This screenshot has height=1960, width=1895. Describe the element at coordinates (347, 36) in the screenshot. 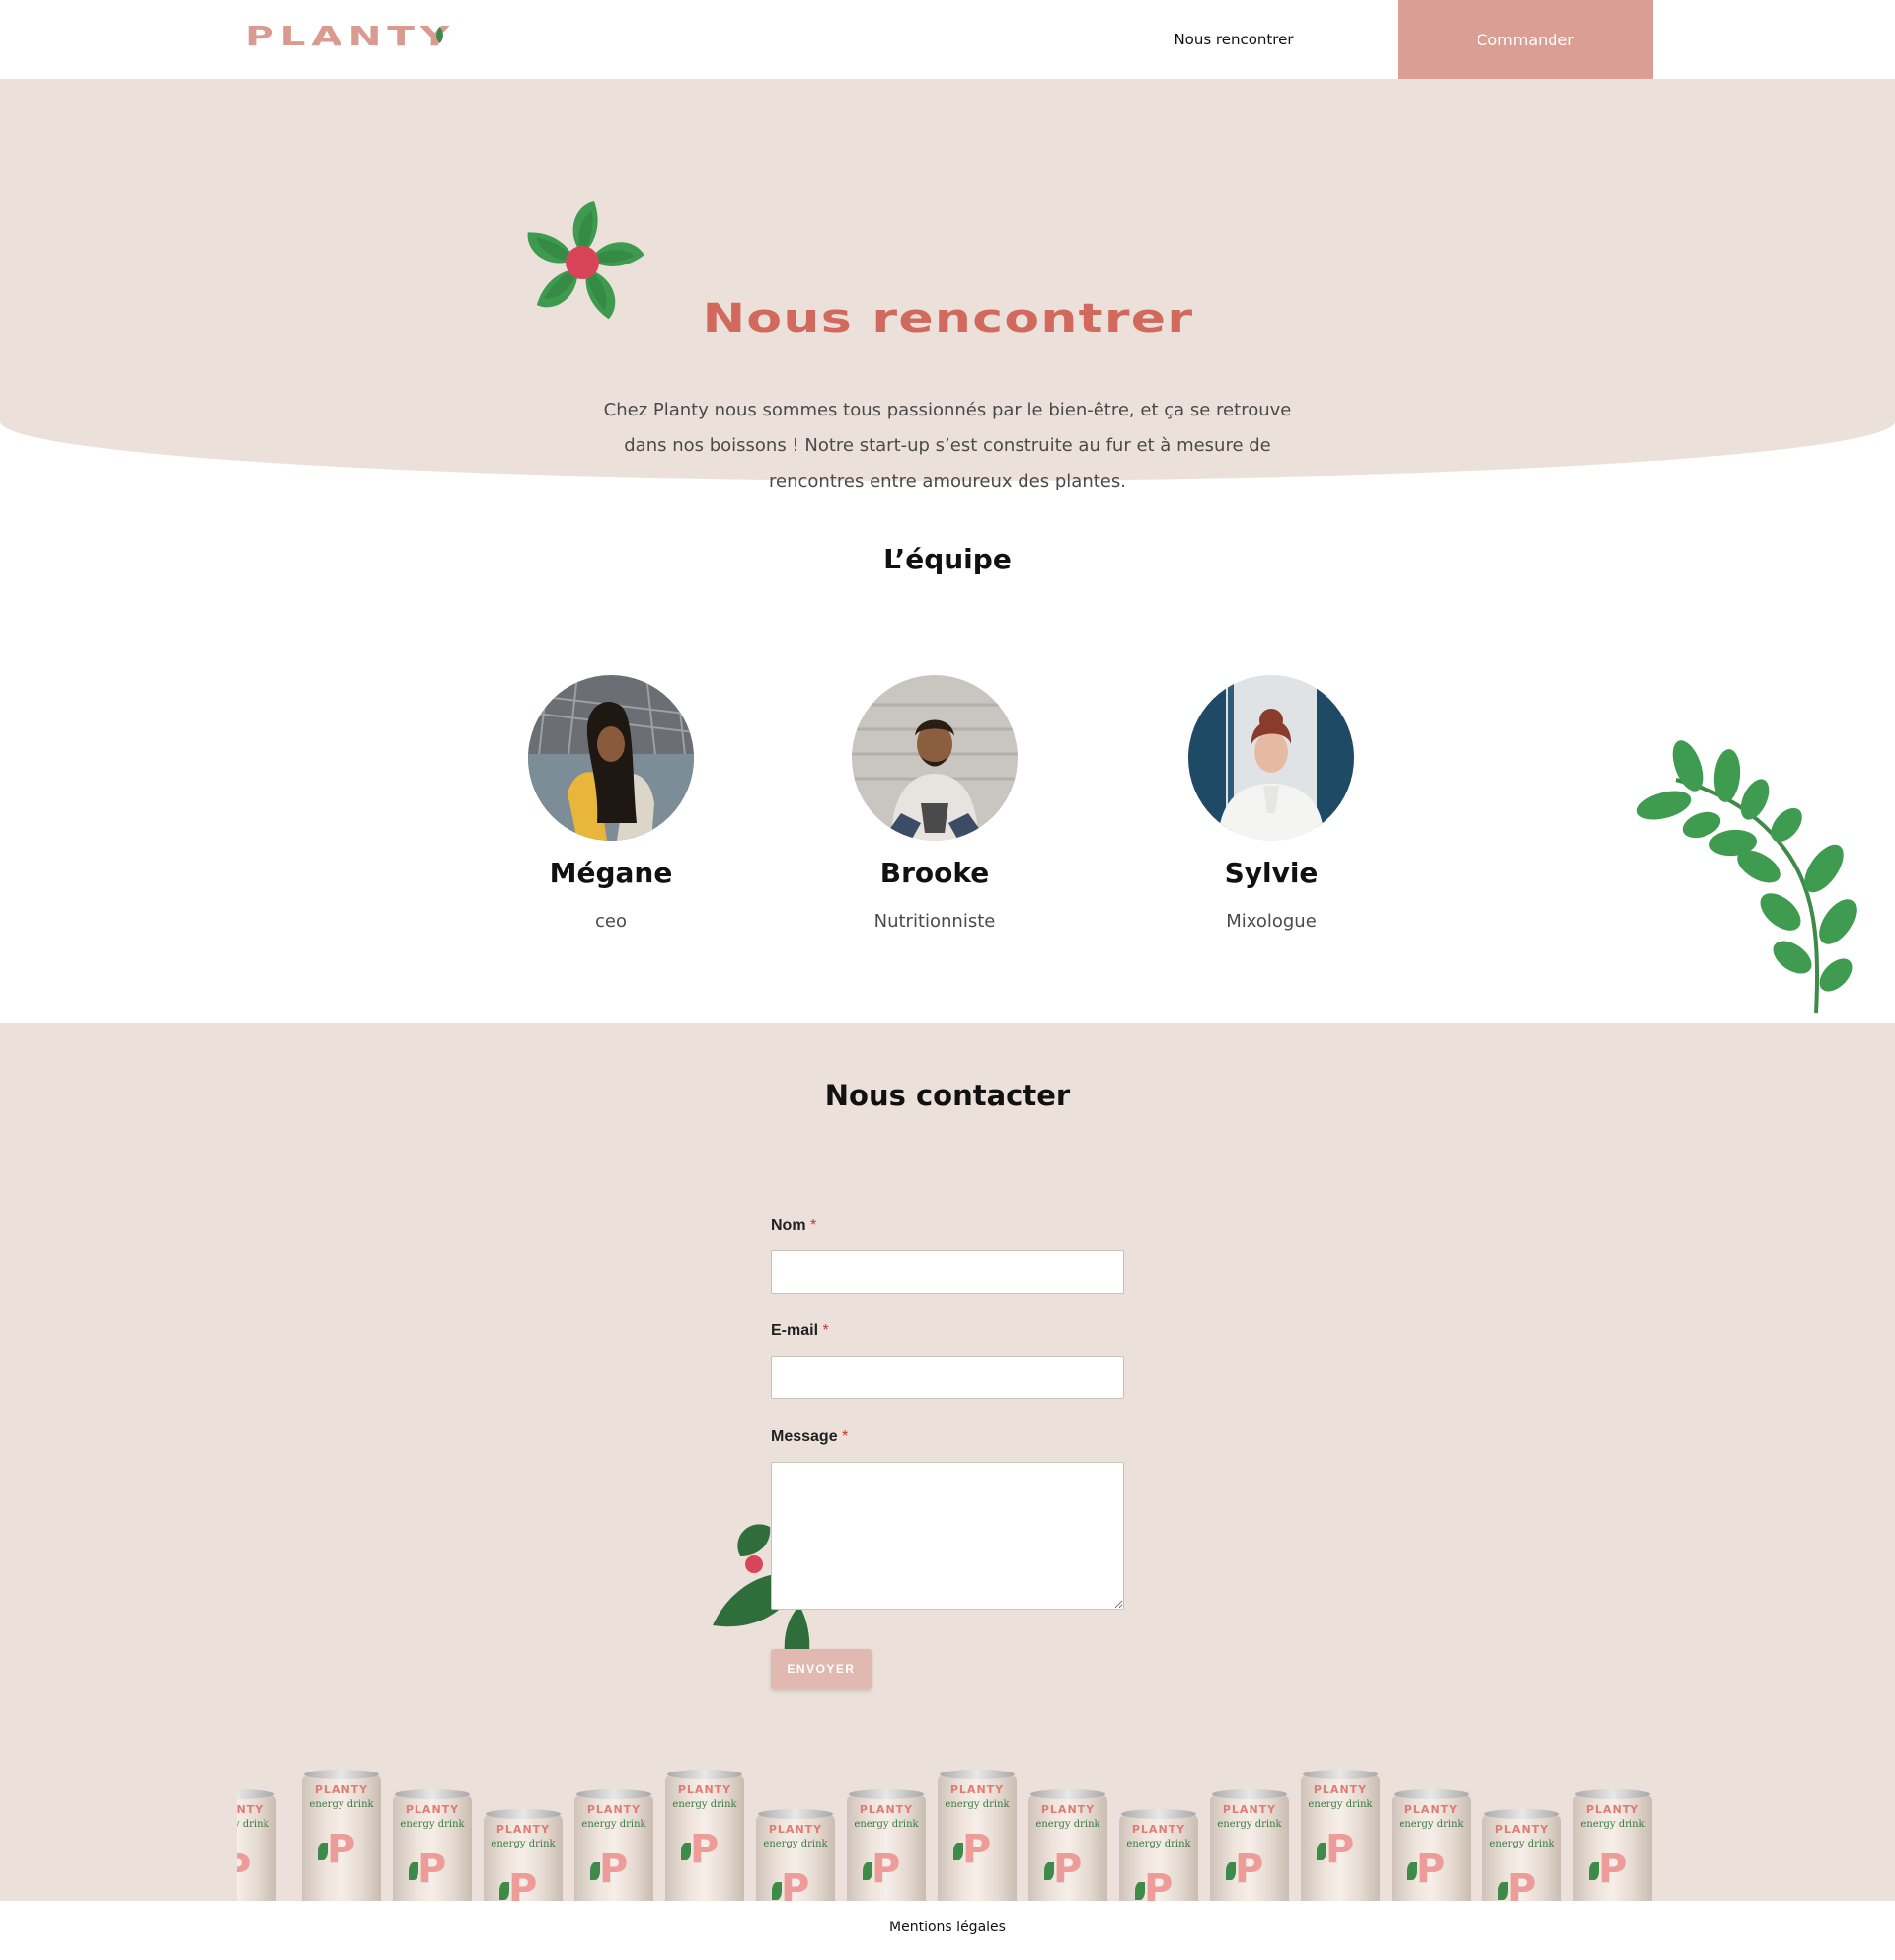

I see `logo: PLANTY` at that location.